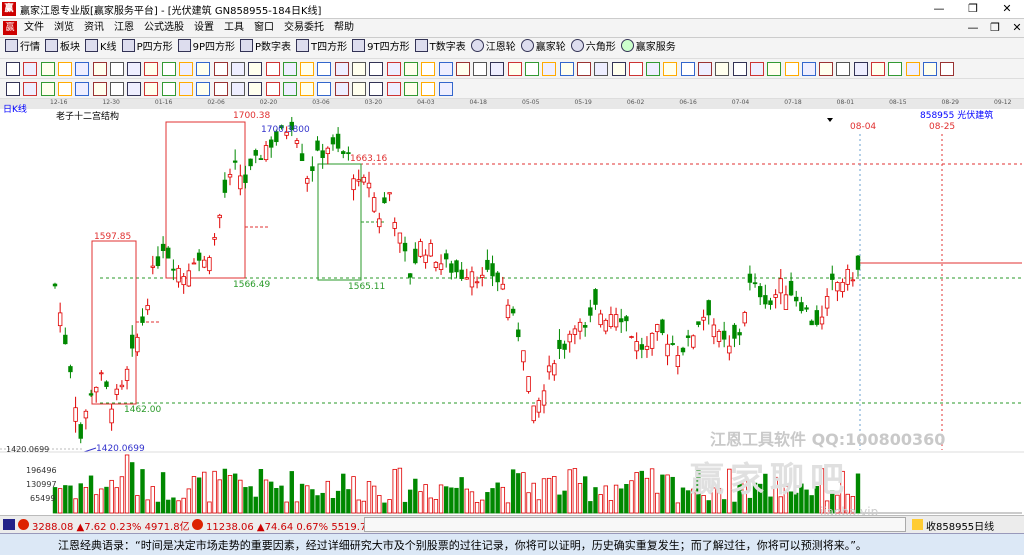  Describe the element at coordinates (204, 28) in the screenshot. I see `menu-settings: 设置` at that location.